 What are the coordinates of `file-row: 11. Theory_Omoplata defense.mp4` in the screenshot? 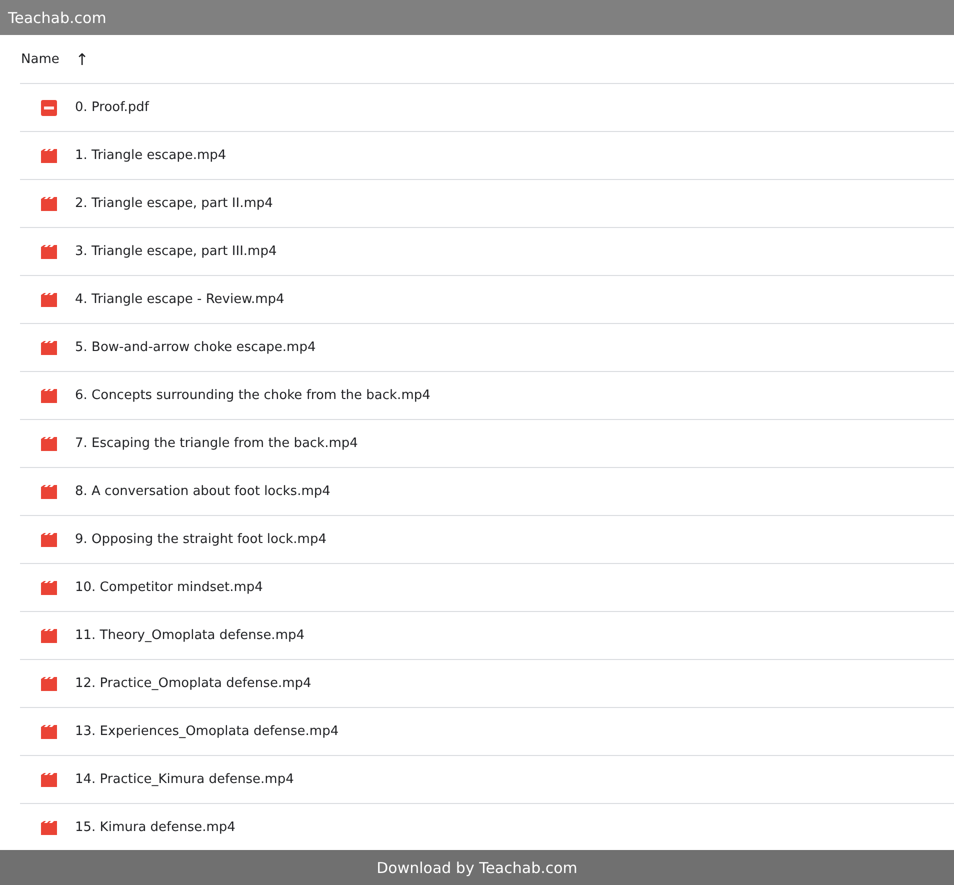 It's located at (487, 636).